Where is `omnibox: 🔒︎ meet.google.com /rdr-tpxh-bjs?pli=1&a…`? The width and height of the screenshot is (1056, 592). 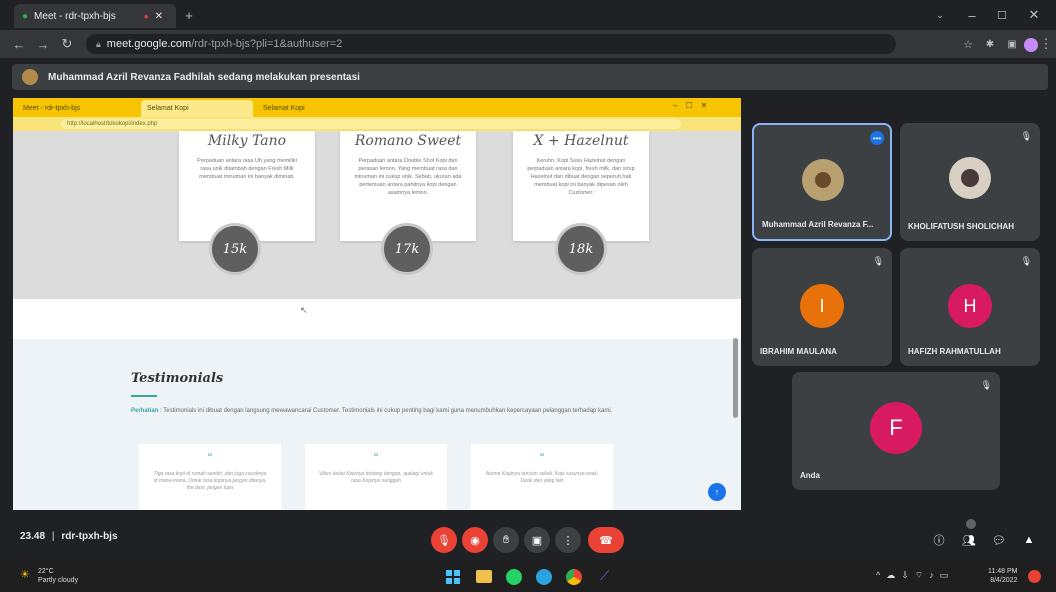
omnibox: 🔒︎ meet.google.com /rdr-tpxh-bjs?pli=1&a… is located at coordinates (491, 44).